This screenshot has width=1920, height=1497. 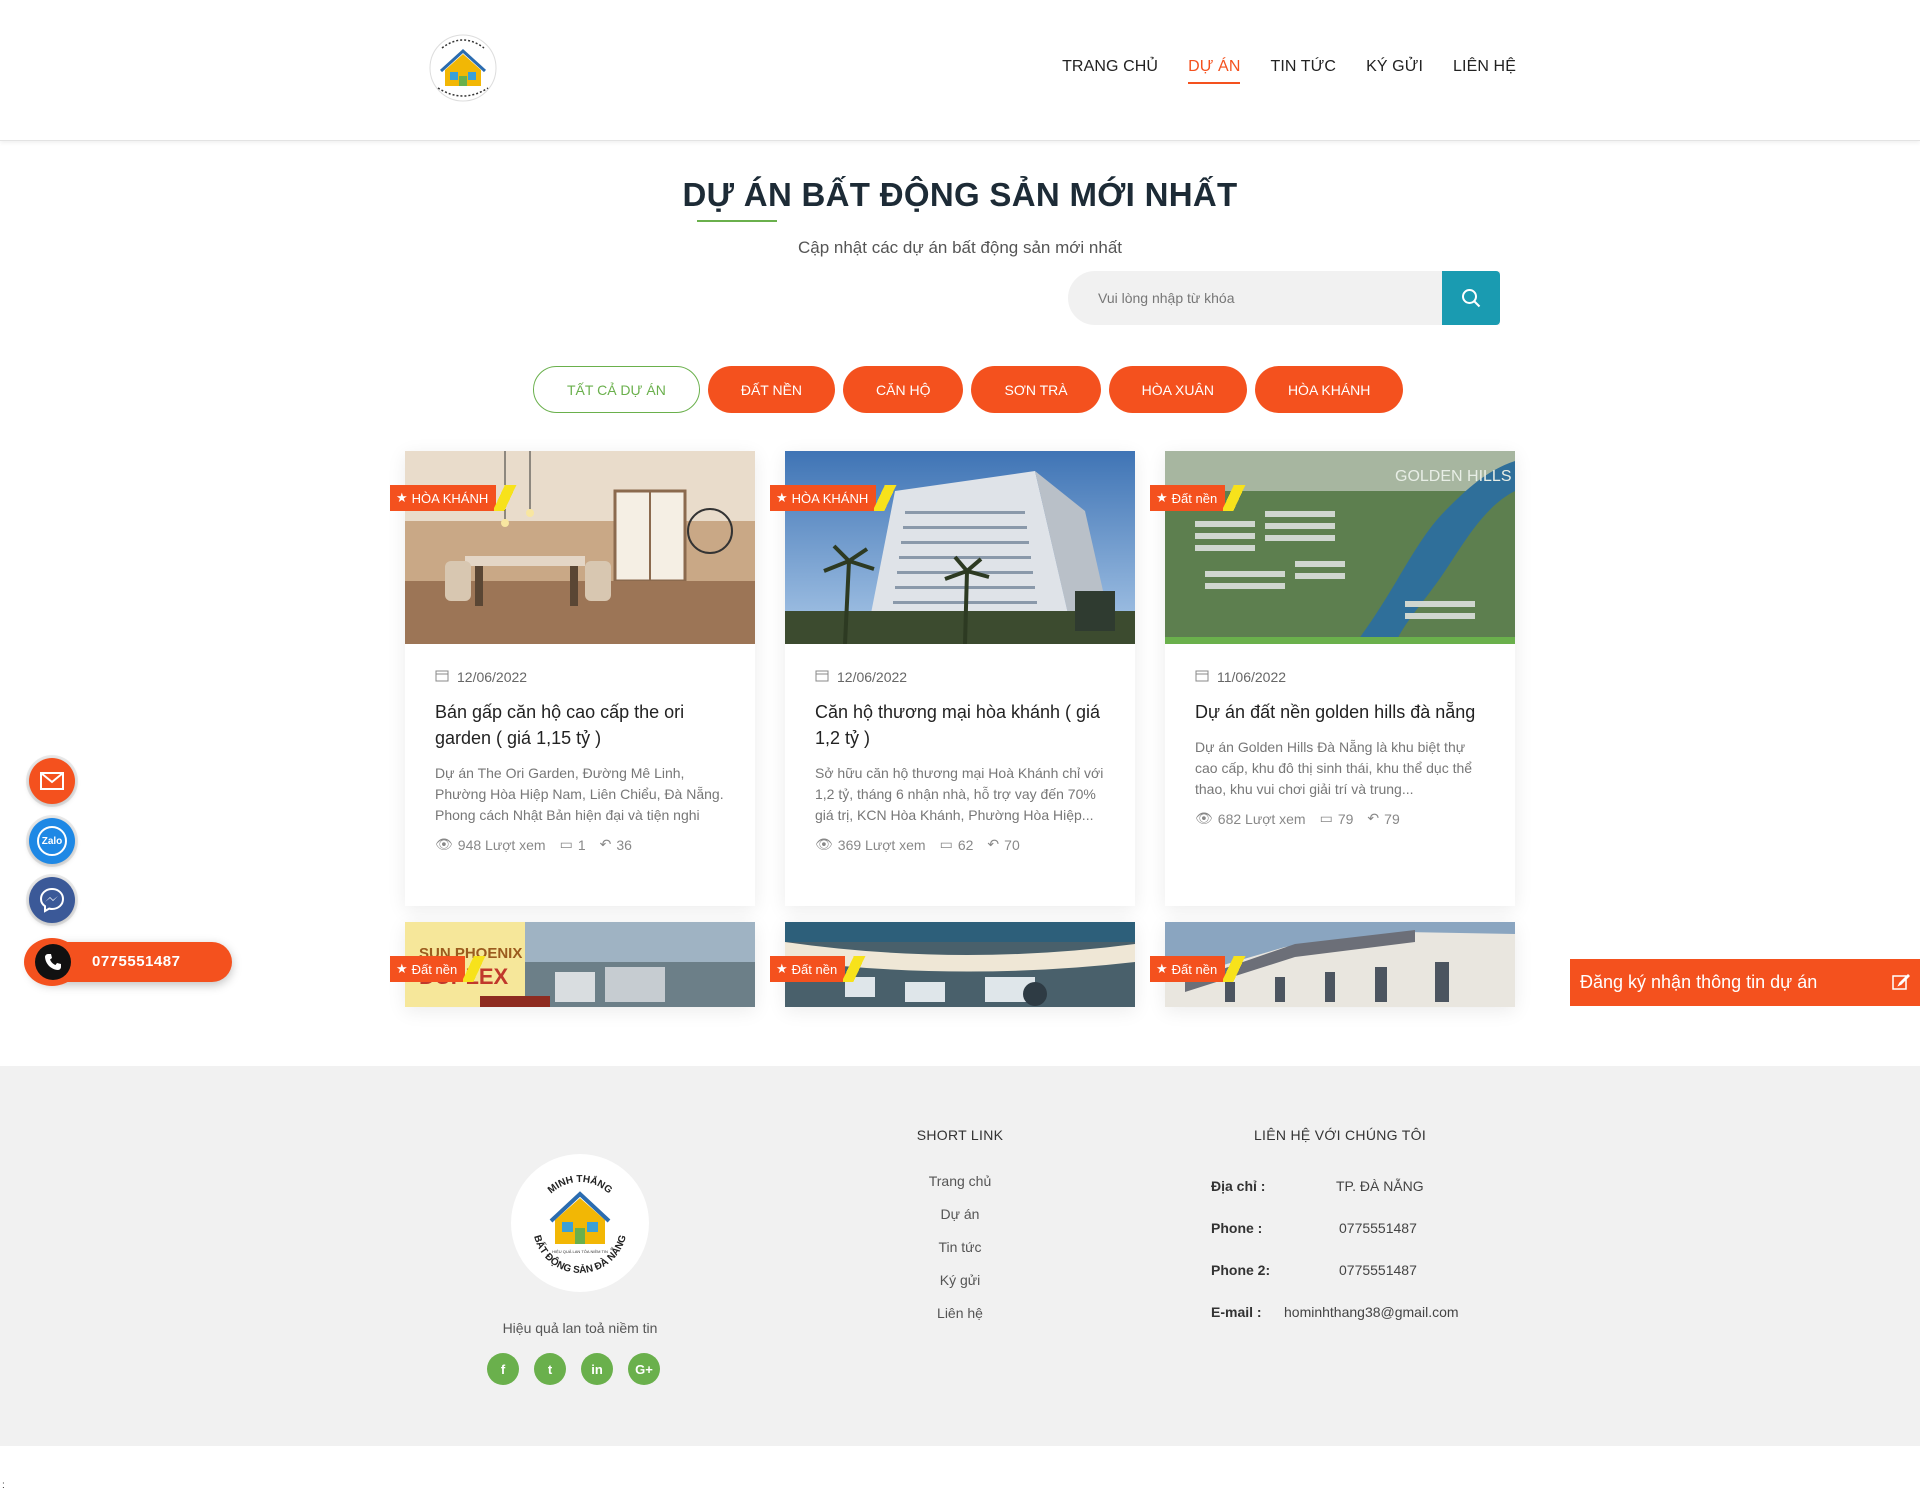 What do you see at coordinates (1484, 71) in the screenshot?
I see `nav-contact: LIÊN HỆ` at bounding box center [1484, 71].